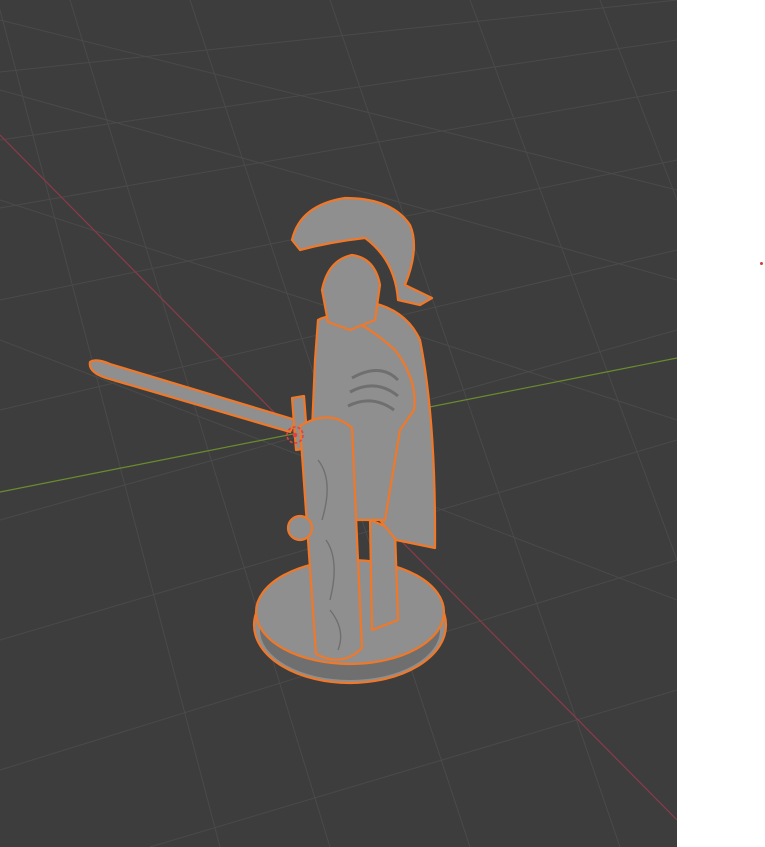 The height and width of the screenshot is (847, 765). Describe the element at coordinates (300, 528) in the screenshot. I see `statue-shield-boss` at that location.